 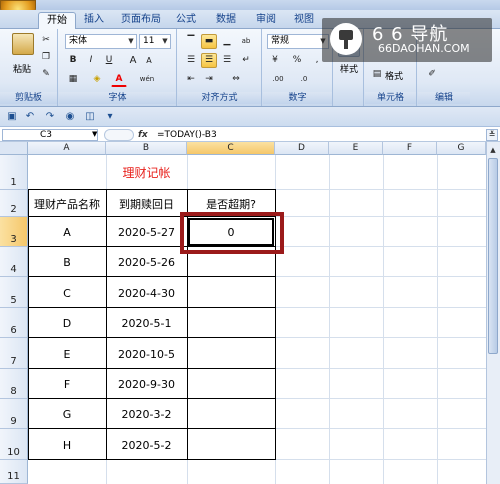 I want to click on font-shrink-button: A, so click(x=149, y=60).